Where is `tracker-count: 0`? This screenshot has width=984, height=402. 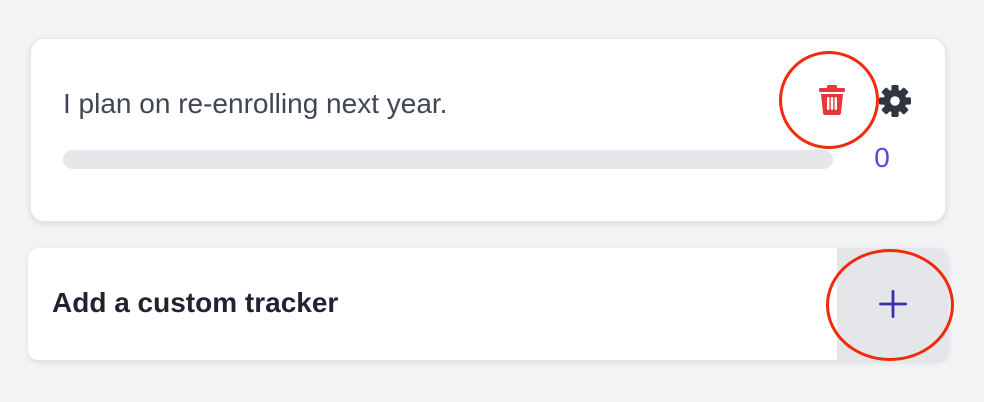
tracker-count: 0 is located at coordinates (882, 157).